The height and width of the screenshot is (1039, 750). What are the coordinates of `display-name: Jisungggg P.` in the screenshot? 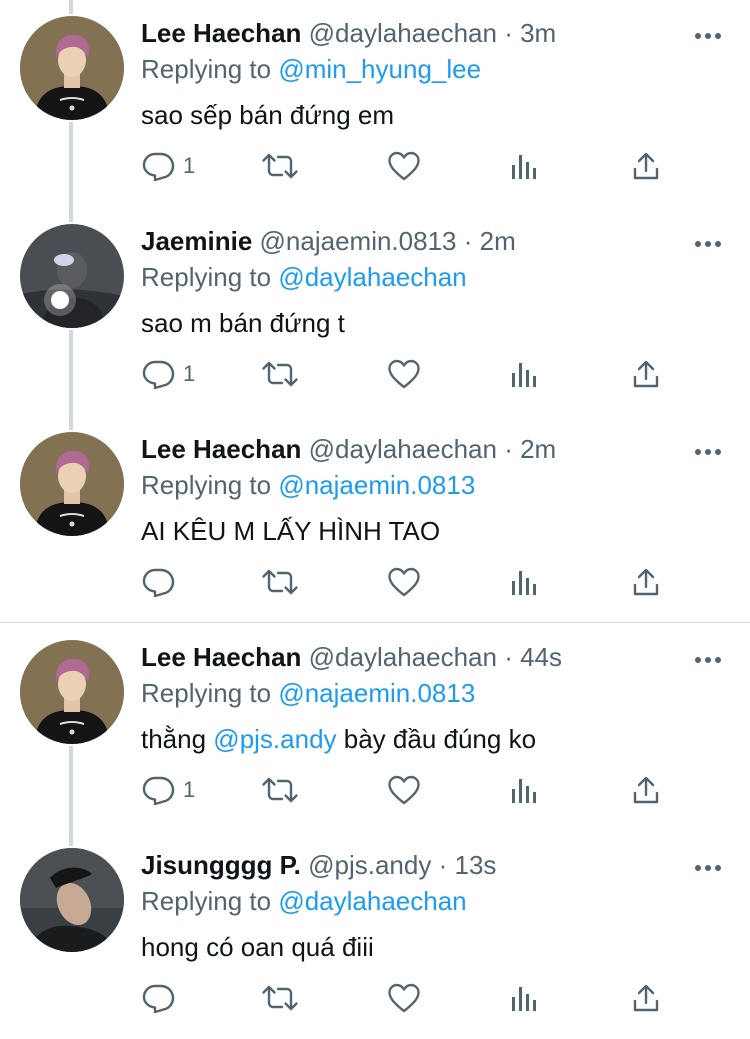 It's located at (221, 865).